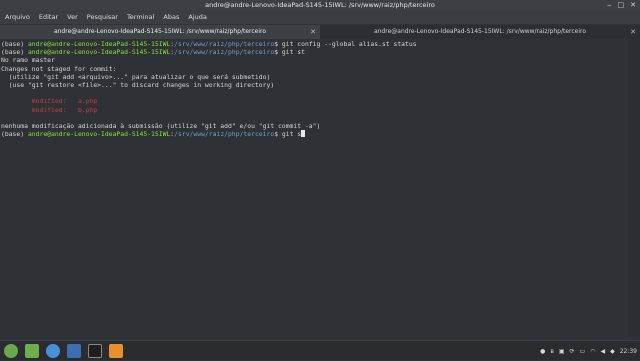 This screenshot has width=640, height=361. I want to click on taskbar: ● ʙ ▣ ⟳ ▭ ◠ ◀ ◆ 22:39, so click(320, 350).